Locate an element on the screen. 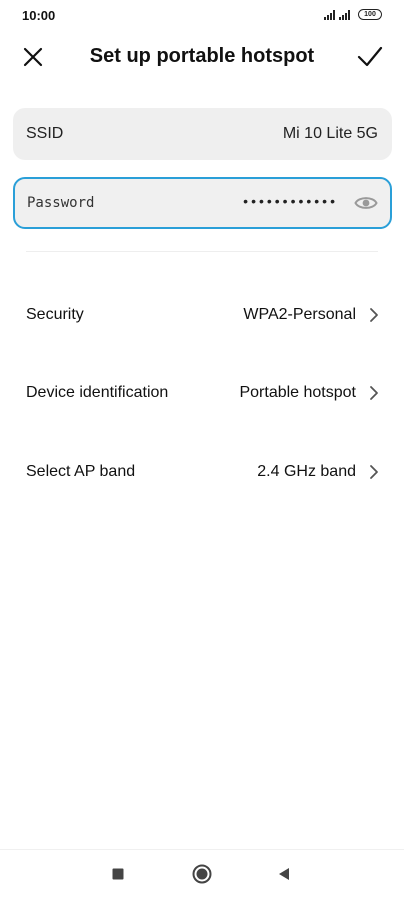 The width and height of the screenshot is (404, 897). divider is located at coordinates (202, 251).